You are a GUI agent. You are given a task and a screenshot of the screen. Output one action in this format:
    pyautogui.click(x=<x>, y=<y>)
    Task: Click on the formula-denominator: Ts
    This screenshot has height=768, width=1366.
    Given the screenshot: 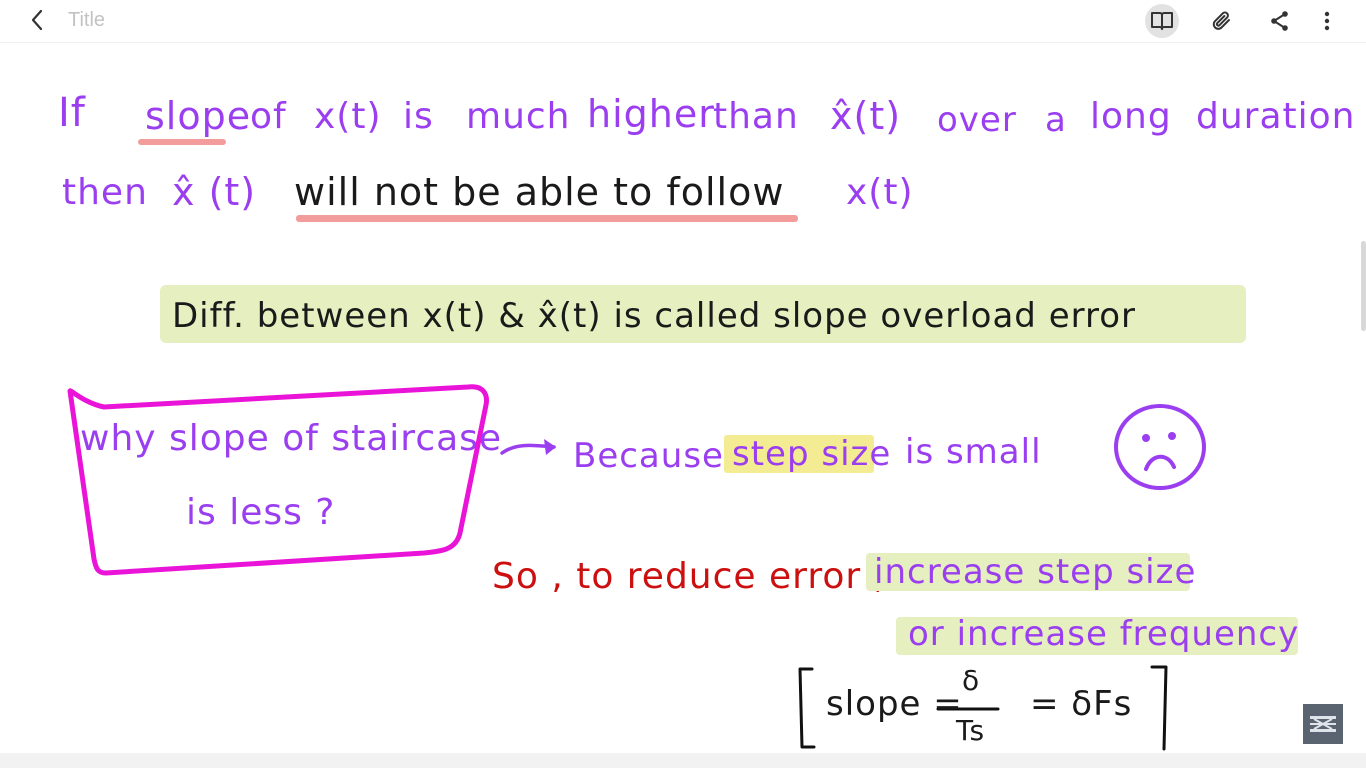 What is the action you would take?
    pyautogui.click(x=971, y=730)
    